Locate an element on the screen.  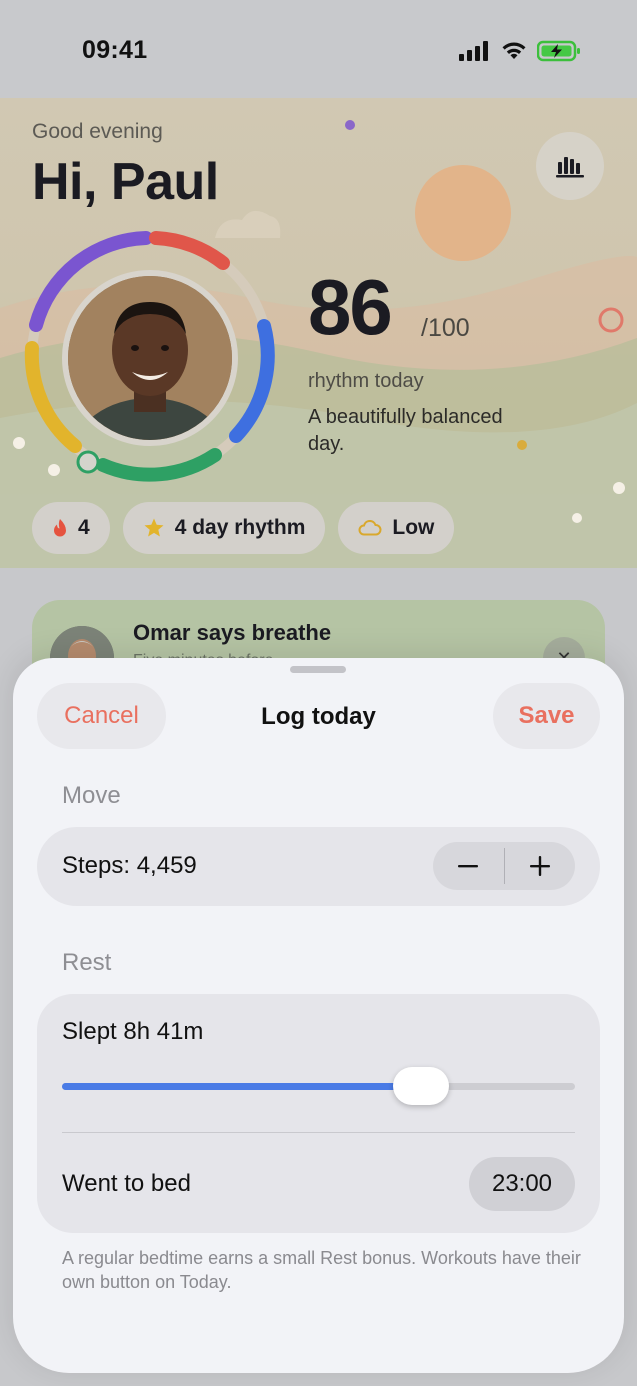
rest-divider is located at coordinates (318, 1132).